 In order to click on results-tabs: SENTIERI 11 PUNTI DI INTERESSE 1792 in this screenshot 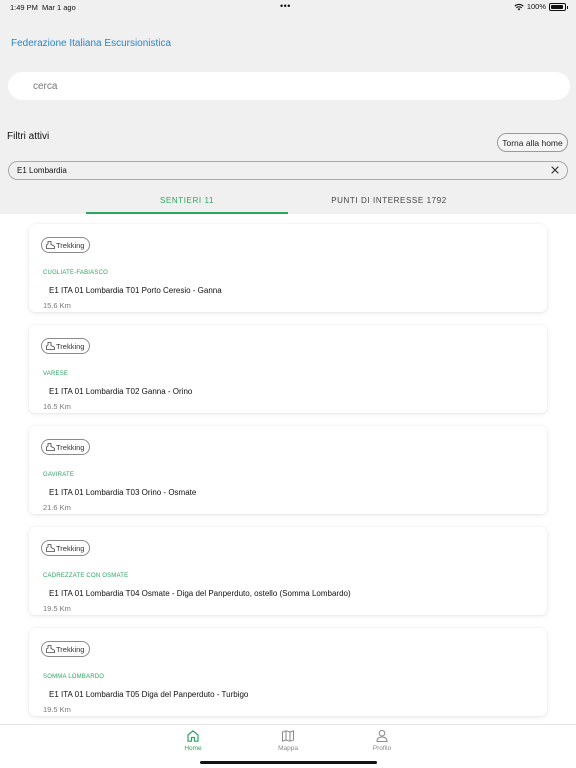, I will do `click(288, 202)`.